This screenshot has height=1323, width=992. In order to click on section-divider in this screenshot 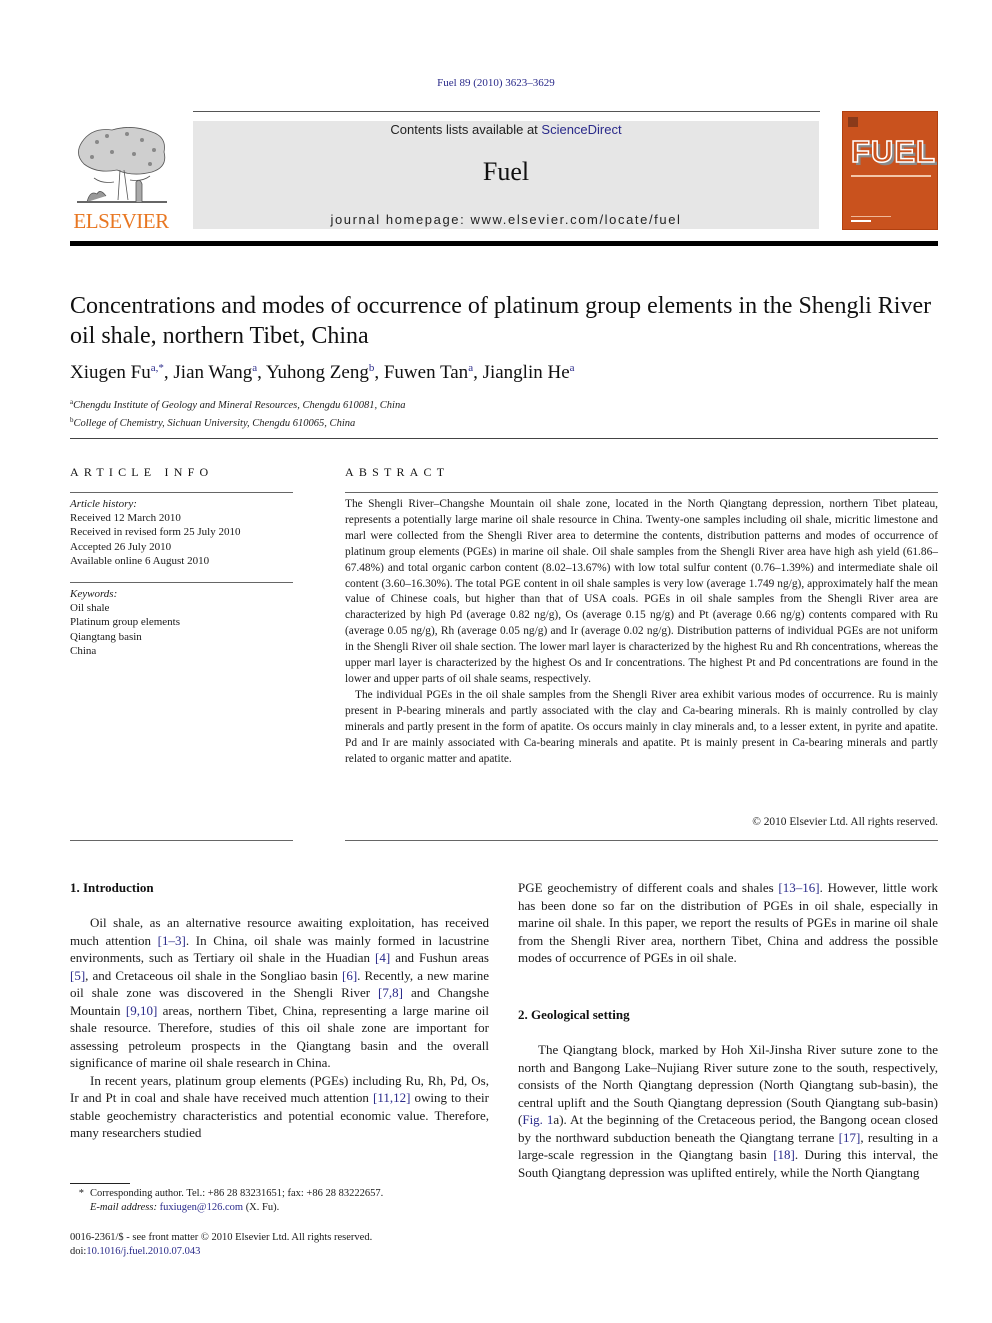, I will do `click(504, 438)`.